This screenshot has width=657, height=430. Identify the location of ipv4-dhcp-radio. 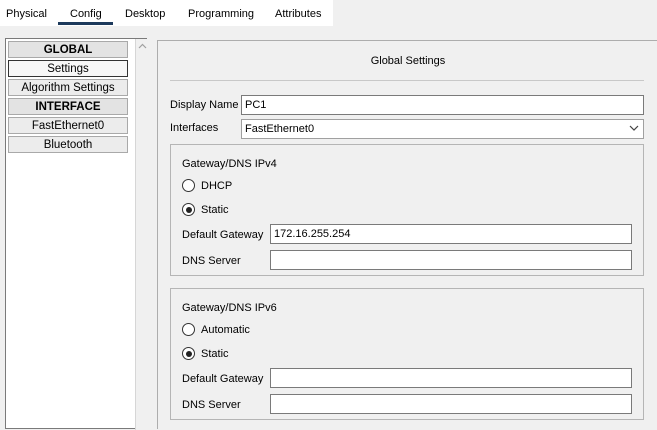
(188, 185).